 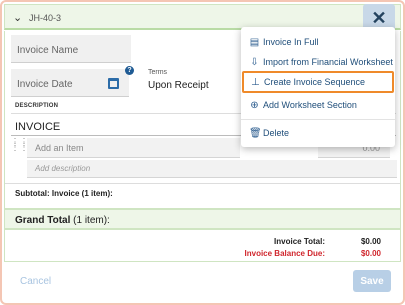 I want to click on subtotal-row: Subtotal: Invoice (1 item):, so click(x=202, y=193).